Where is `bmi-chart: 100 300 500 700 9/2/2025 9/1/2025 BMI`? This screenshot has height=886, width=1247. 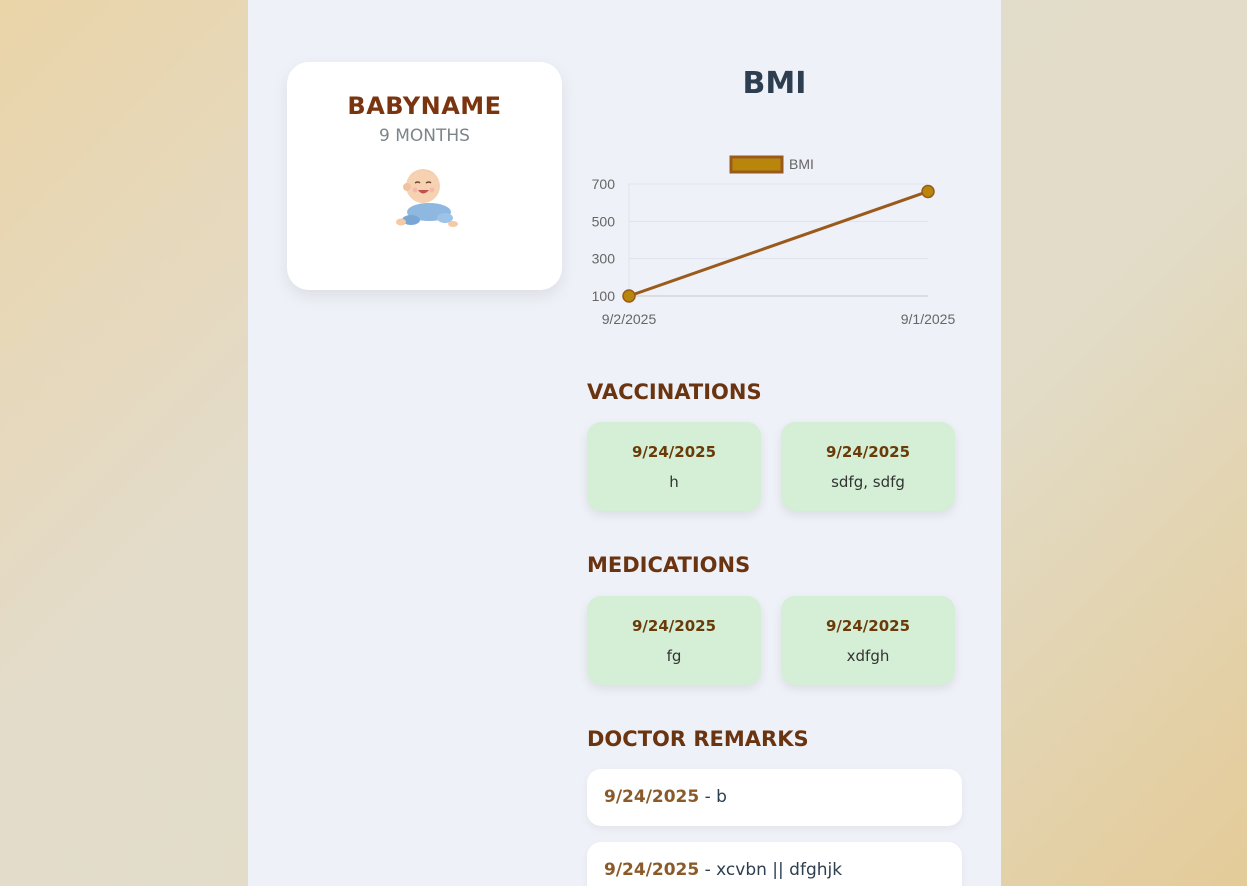
bmi-chart: 100 300 500 700 9/2/2025 9/1/2025 BMI is located at coordinates (774, 241).